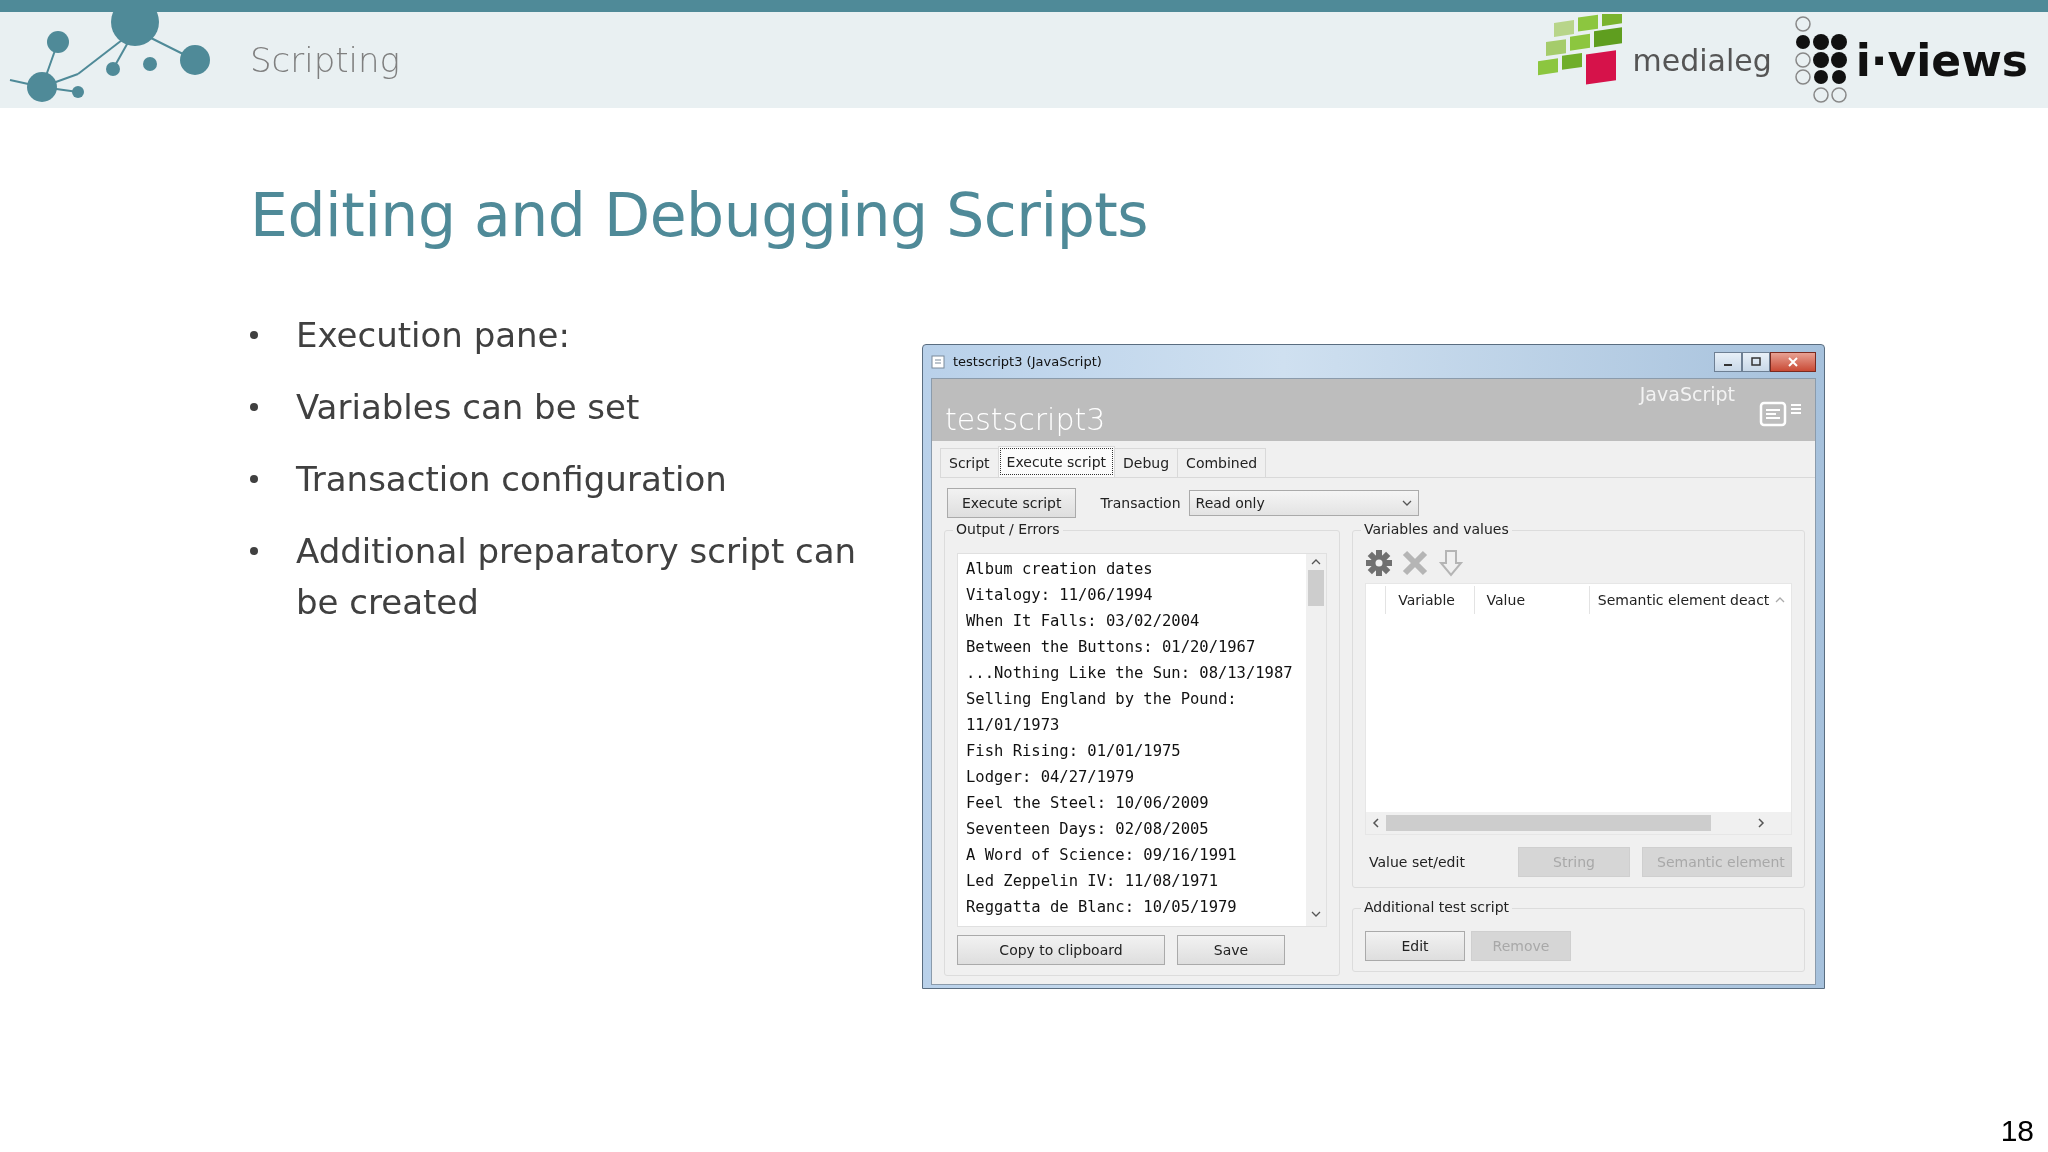  What do you see at coordinates (1702, 60) in the screenshot?
I see `logo-text: medialeg` at bounding box center [1702, 60].